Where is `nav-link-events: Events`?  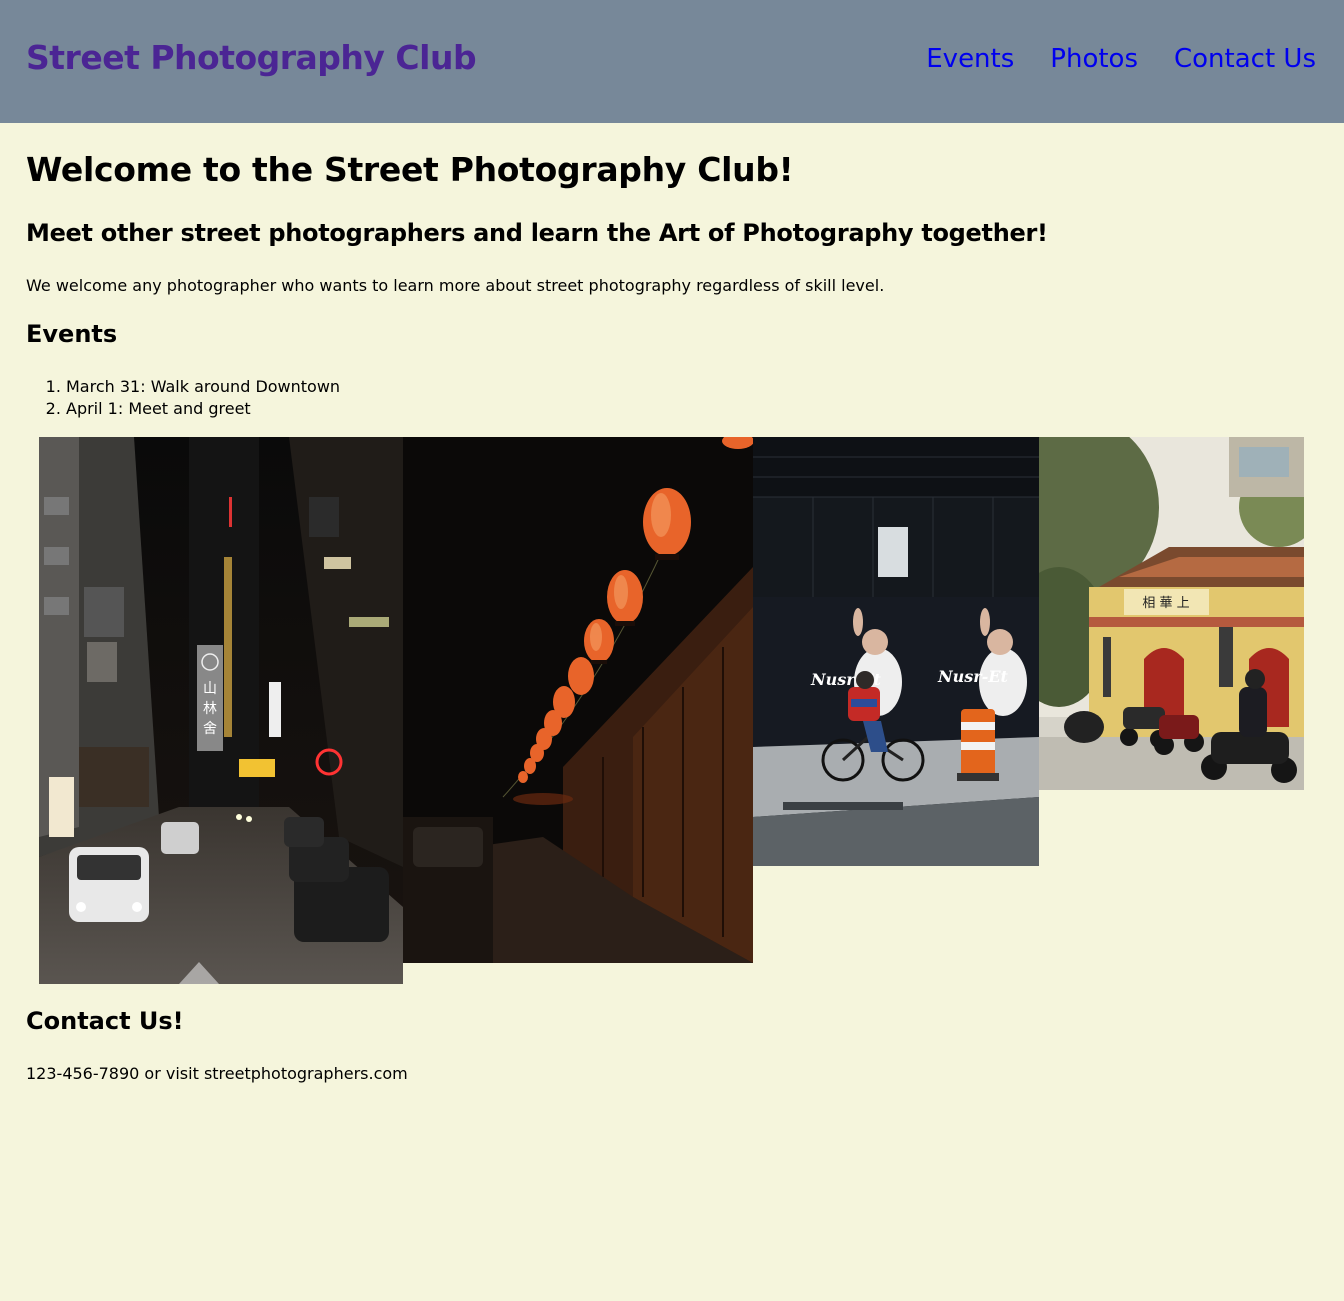
nav-link-events: Events is located at coordinates (970, 59).